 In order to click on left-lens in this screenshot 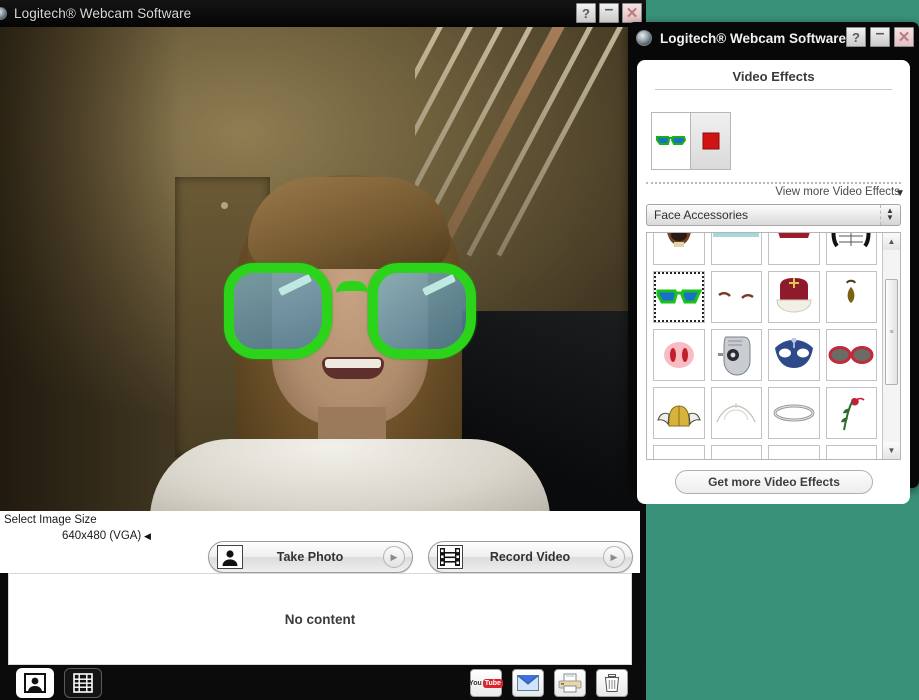, I will do `click(278, 311)`.